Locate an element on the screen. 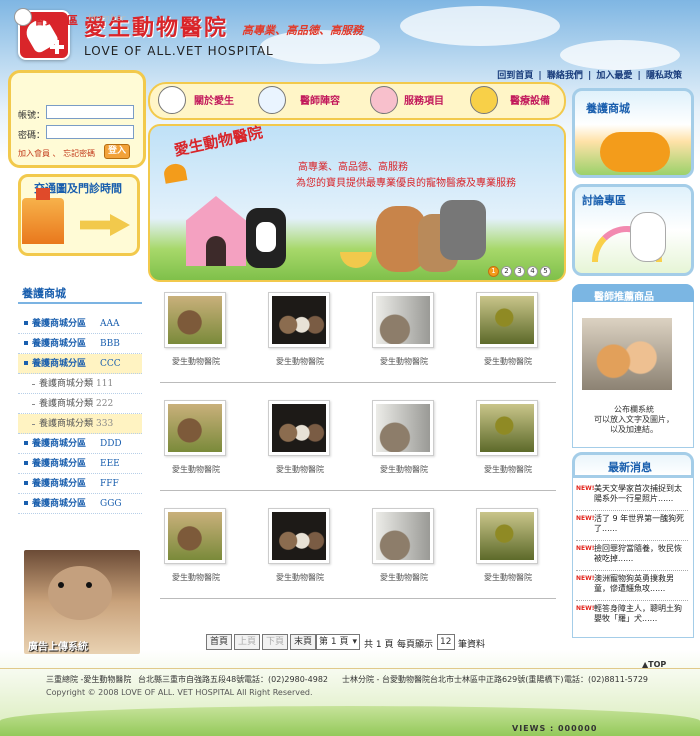 The width and height of the screenshot is (700, 736). join-member-link: 加入會員 is located at coordinates (34, 153).